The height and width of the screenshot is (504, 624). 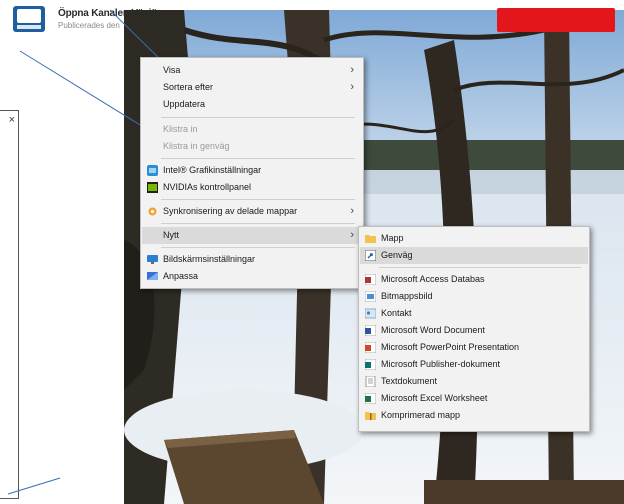 I want to click on submenu-item-powerpoint: Microsoft PowerPoint Presentation, so click(x=474, y=347).